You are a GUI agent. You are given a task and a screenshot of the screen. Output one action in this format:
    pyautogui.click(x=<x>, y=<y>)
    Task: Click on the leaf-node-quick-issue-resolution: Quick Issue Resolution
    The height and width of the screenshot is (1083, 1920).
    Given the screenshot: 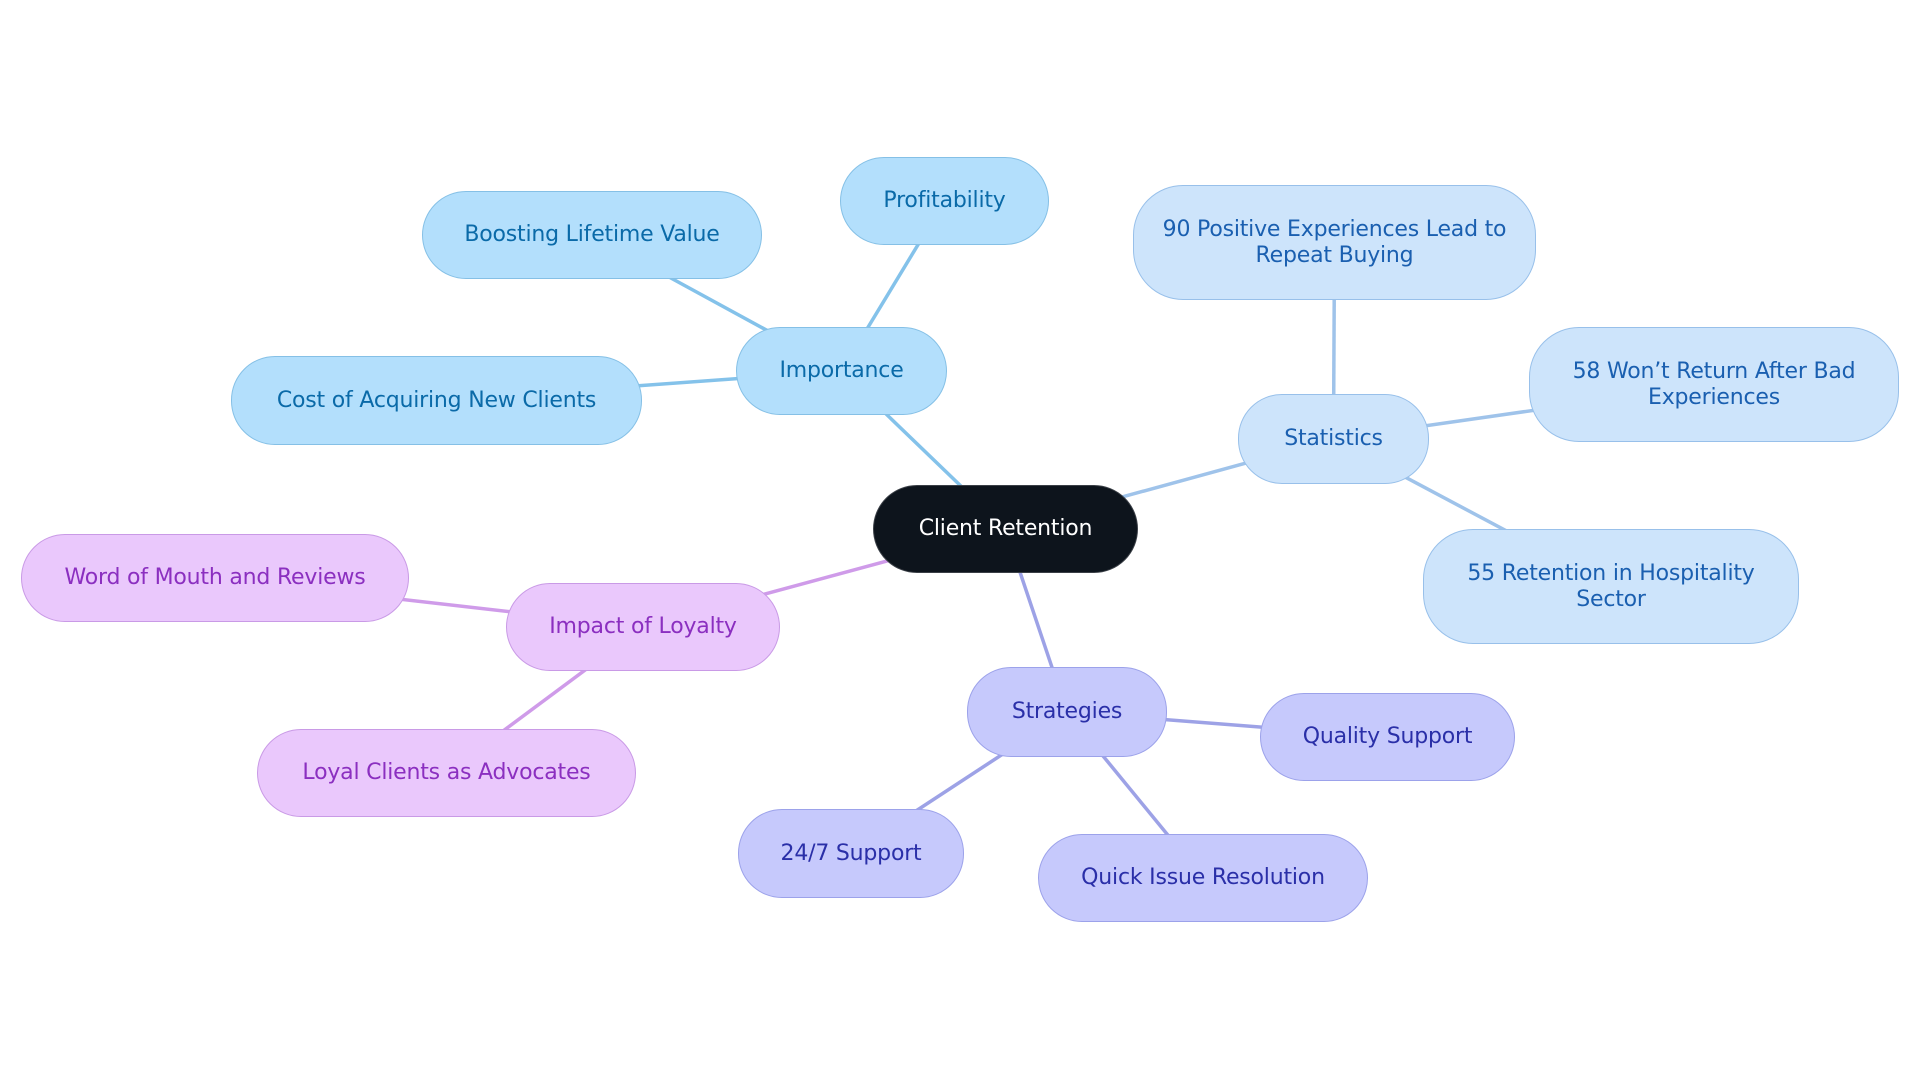 What is the action you would take?
    pyautogui.click(x=1203, y=878)
    